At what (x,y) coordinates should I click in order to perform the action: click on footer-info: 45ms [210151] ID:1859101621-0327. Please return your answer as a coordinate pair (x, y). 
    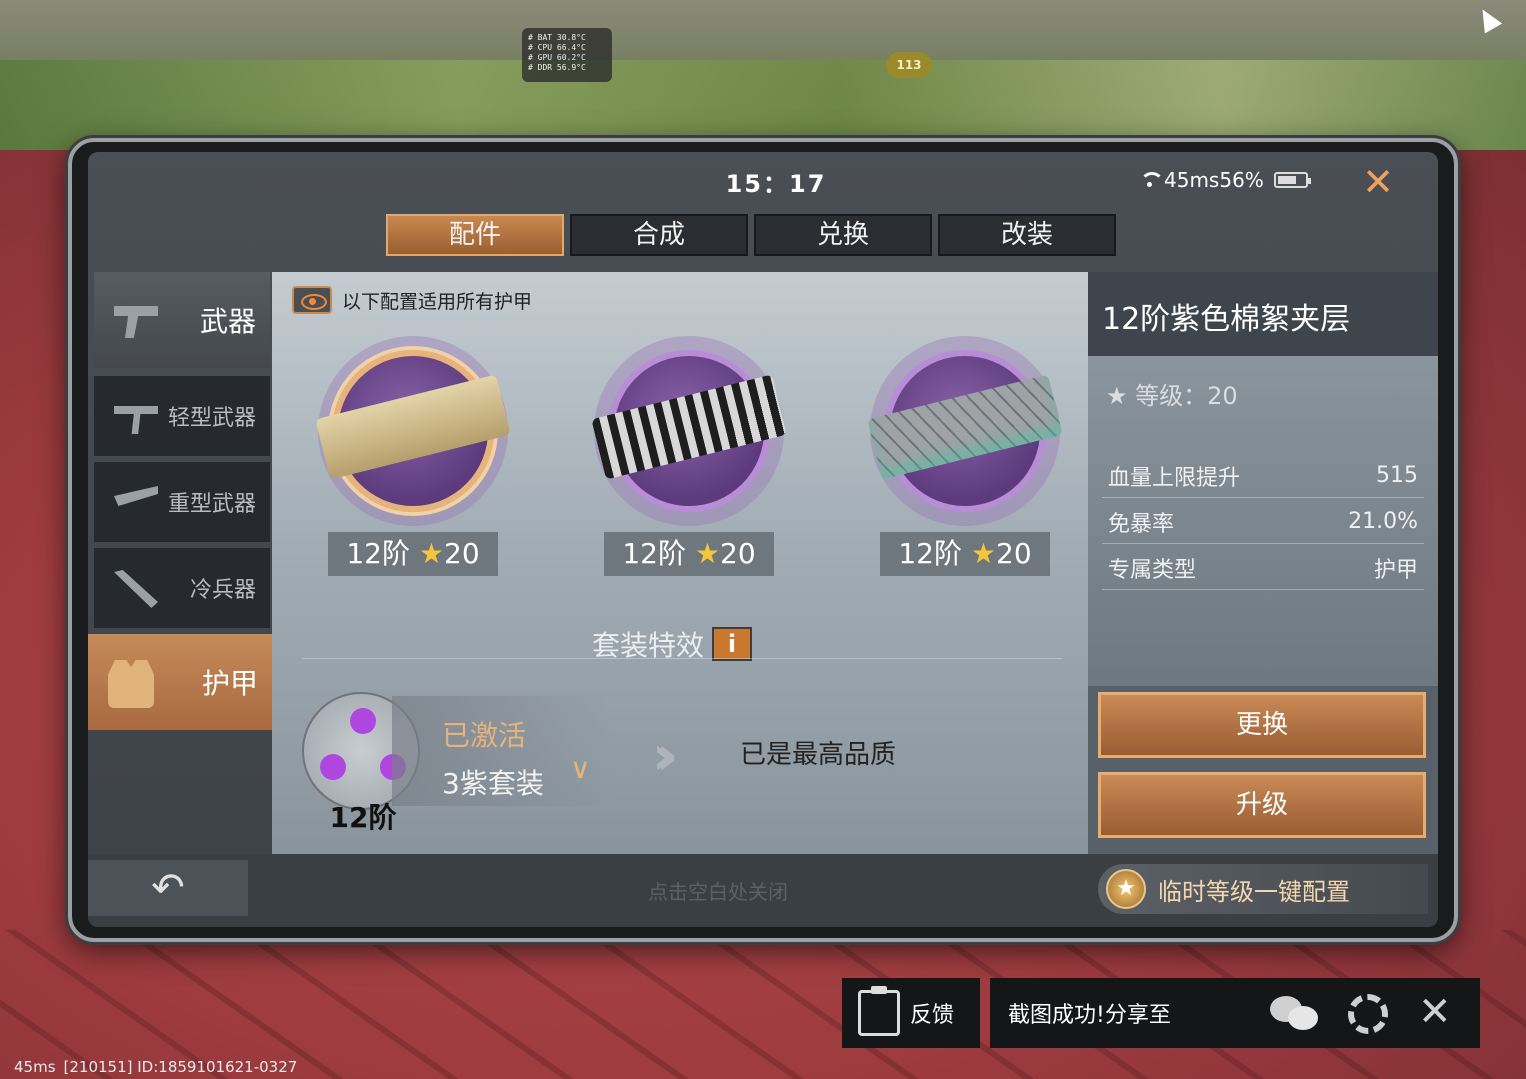
    Looking at the image, I should click on (155, 1067).